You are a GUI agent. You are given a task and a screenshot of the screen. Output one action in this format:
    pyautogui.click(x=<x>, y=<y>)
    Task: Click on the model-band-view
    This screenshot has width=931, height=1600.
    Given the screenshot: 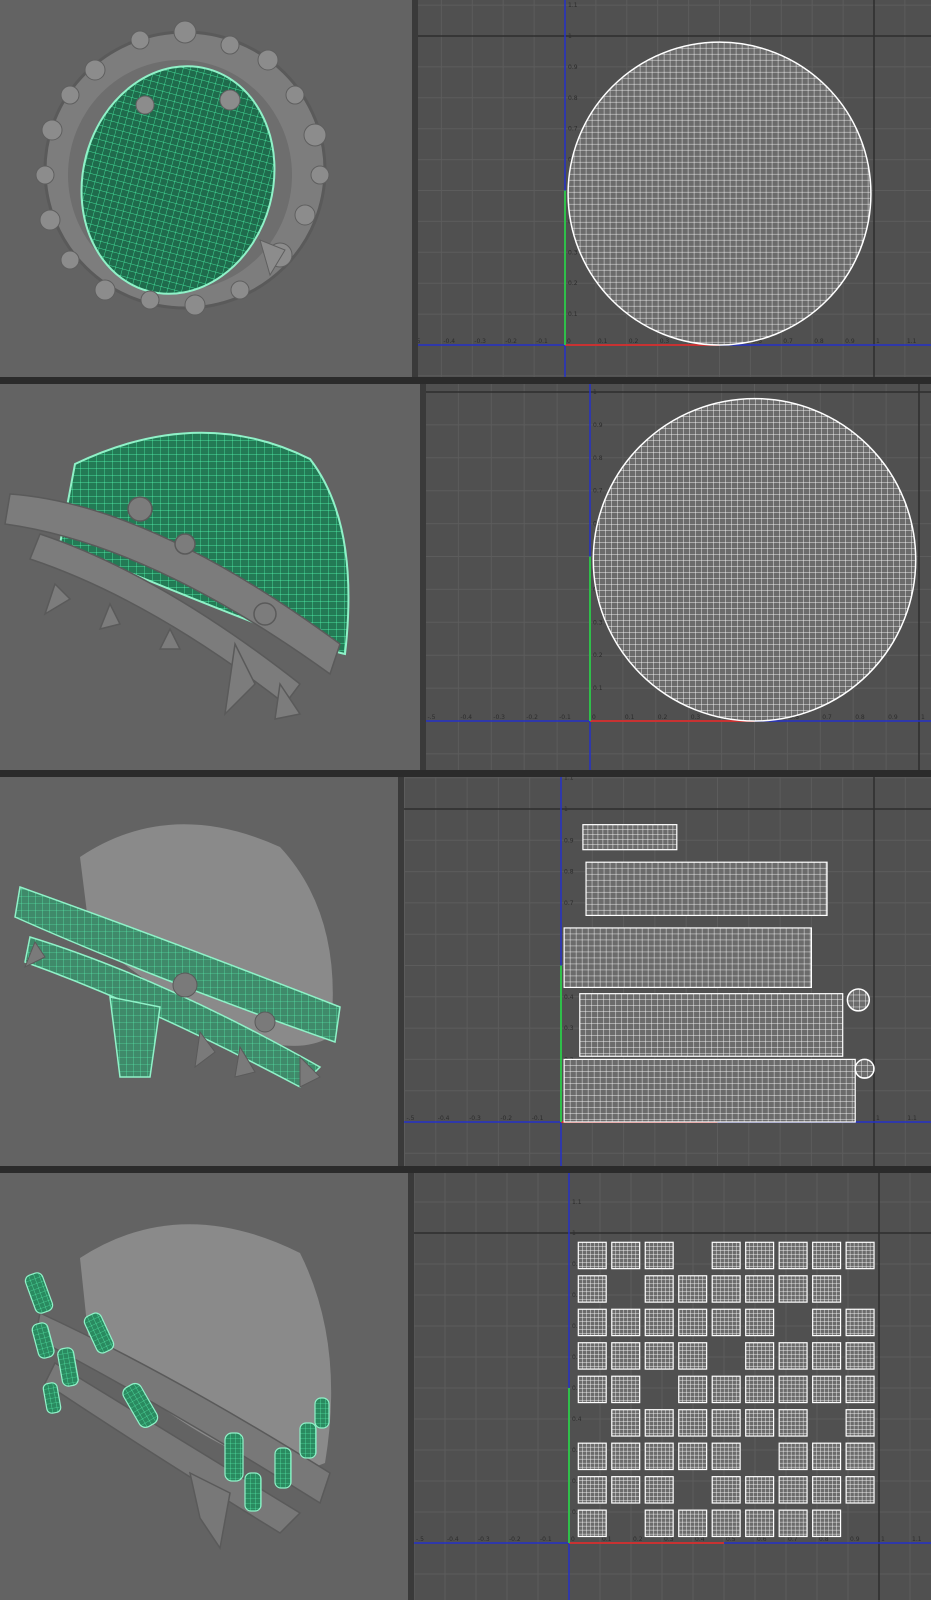 What is the action you would take?
    pyautogui.click(x=177, y=956)
    